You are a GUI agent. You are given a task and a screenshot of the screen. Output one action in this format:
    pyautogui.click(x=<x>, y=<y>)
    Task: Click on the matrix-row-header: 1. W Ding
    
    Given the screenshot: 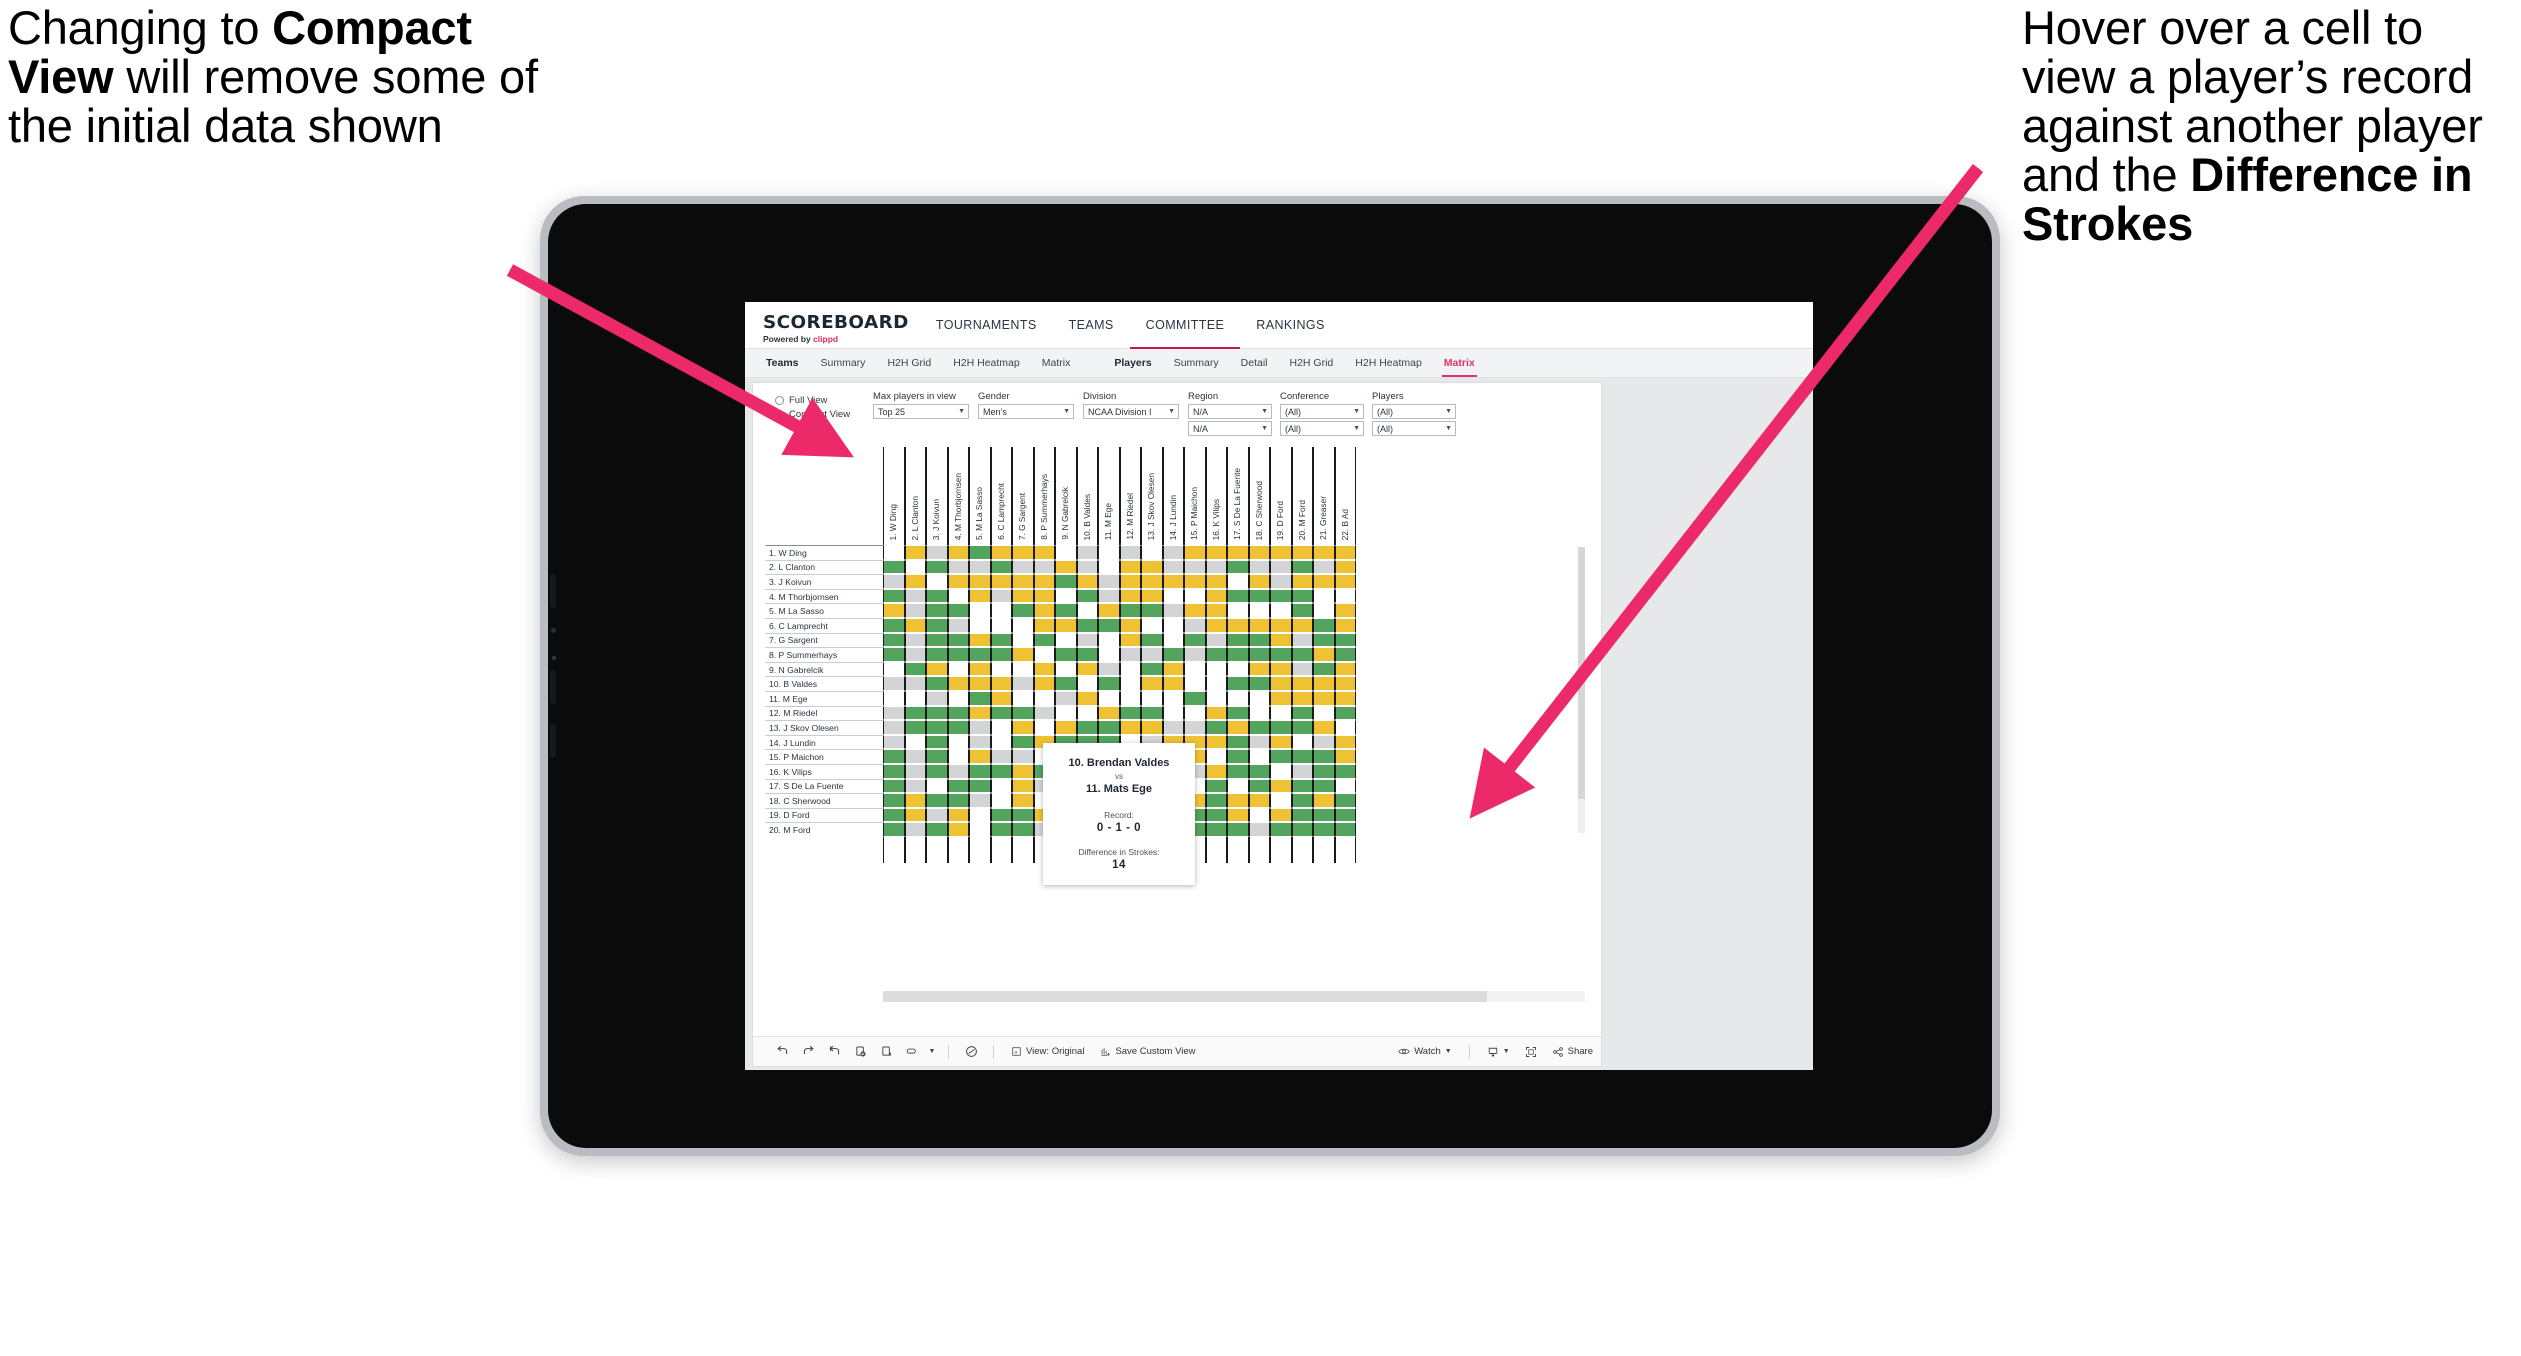 What is the action you would take?
    pyautogui.click(x=824, y=552)
    